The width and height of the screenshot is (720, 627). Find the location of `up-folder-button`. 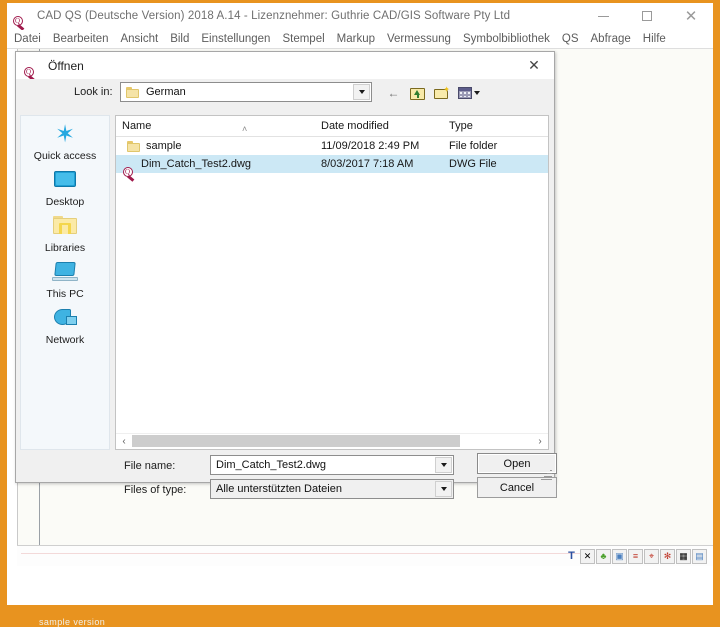

up-folder-button is located at coordinates (417, 93).